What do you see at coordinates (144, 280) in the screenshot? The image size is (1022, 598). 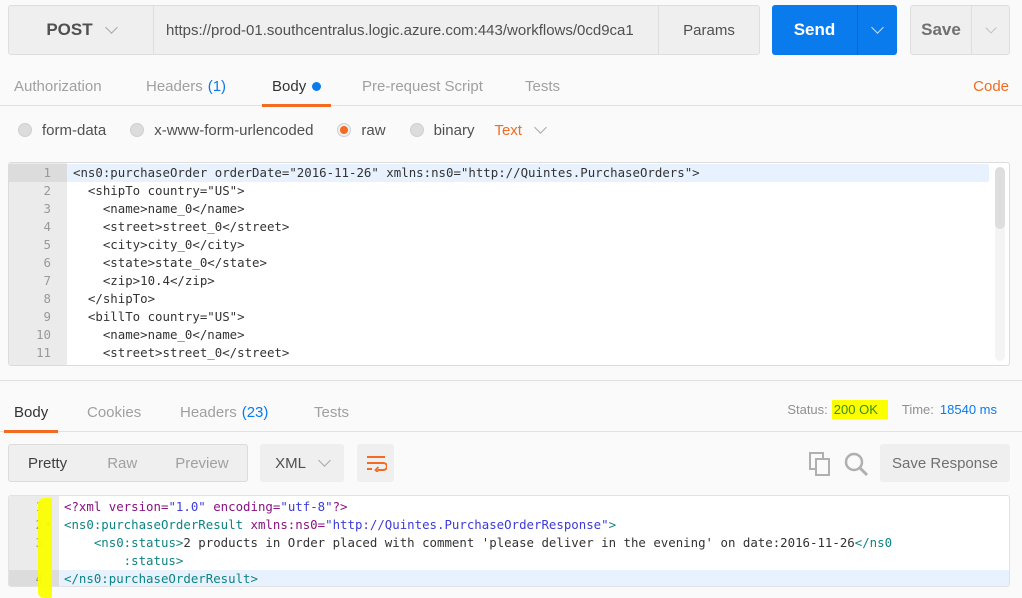 I see `code-text: <zip>10.4</zip>` at bounding box center [144, 280].